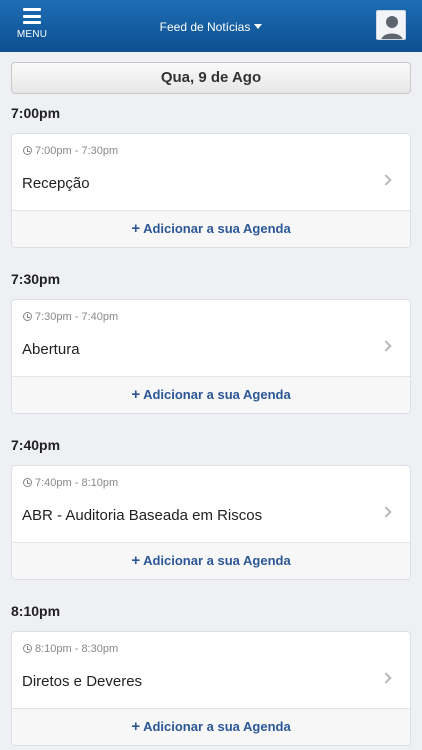 Image resolution: width=422 pixels, height=750 pixels. What do you see at coordinates (51, 349) in the screenshot?
I see `session-title: Abertura` at bounding box center [51, 349].